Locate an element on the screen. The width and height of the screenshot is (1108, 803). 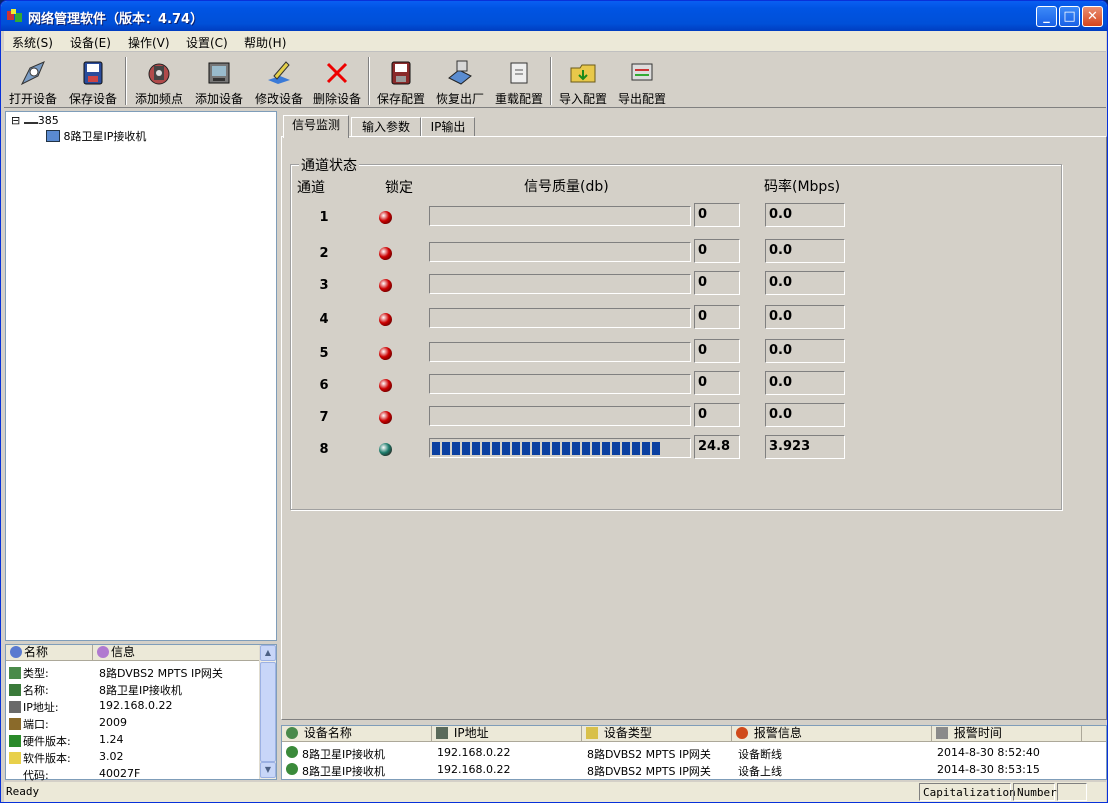
info-row: IP地址: 192.168.0.22 is located at coordinates (133, 705).